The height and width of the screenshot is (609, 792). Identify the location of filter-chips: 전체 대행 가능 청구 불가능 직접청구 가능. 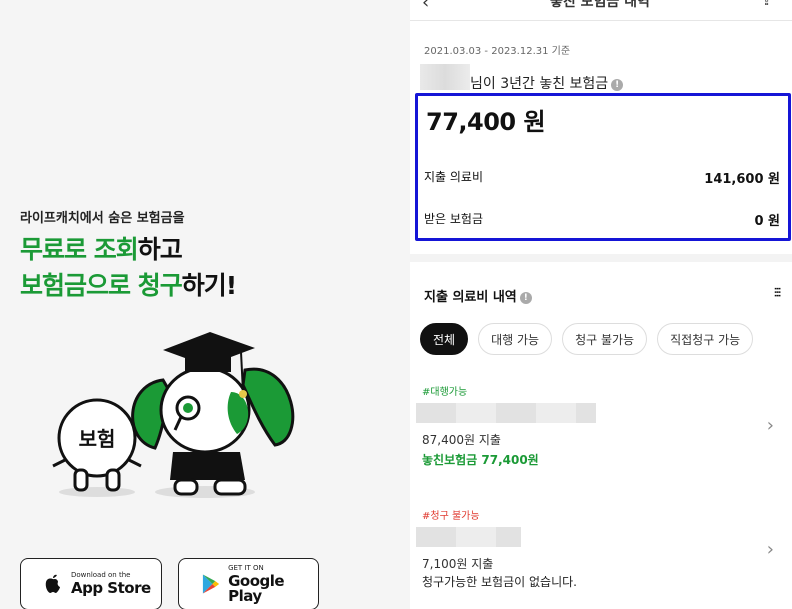
(587, 339).